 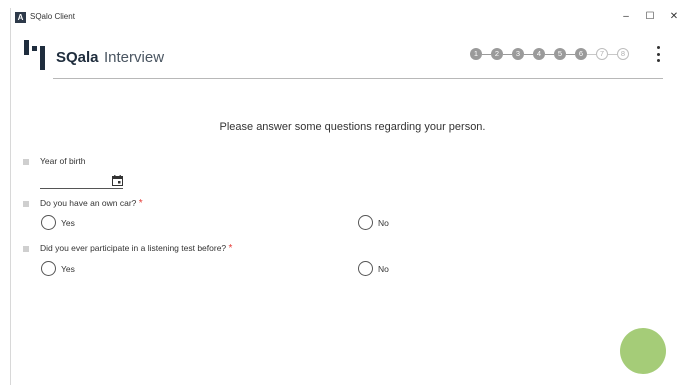 I want to click on own-car-question-text: Do you have an own car?, so click(x=88, y=203).